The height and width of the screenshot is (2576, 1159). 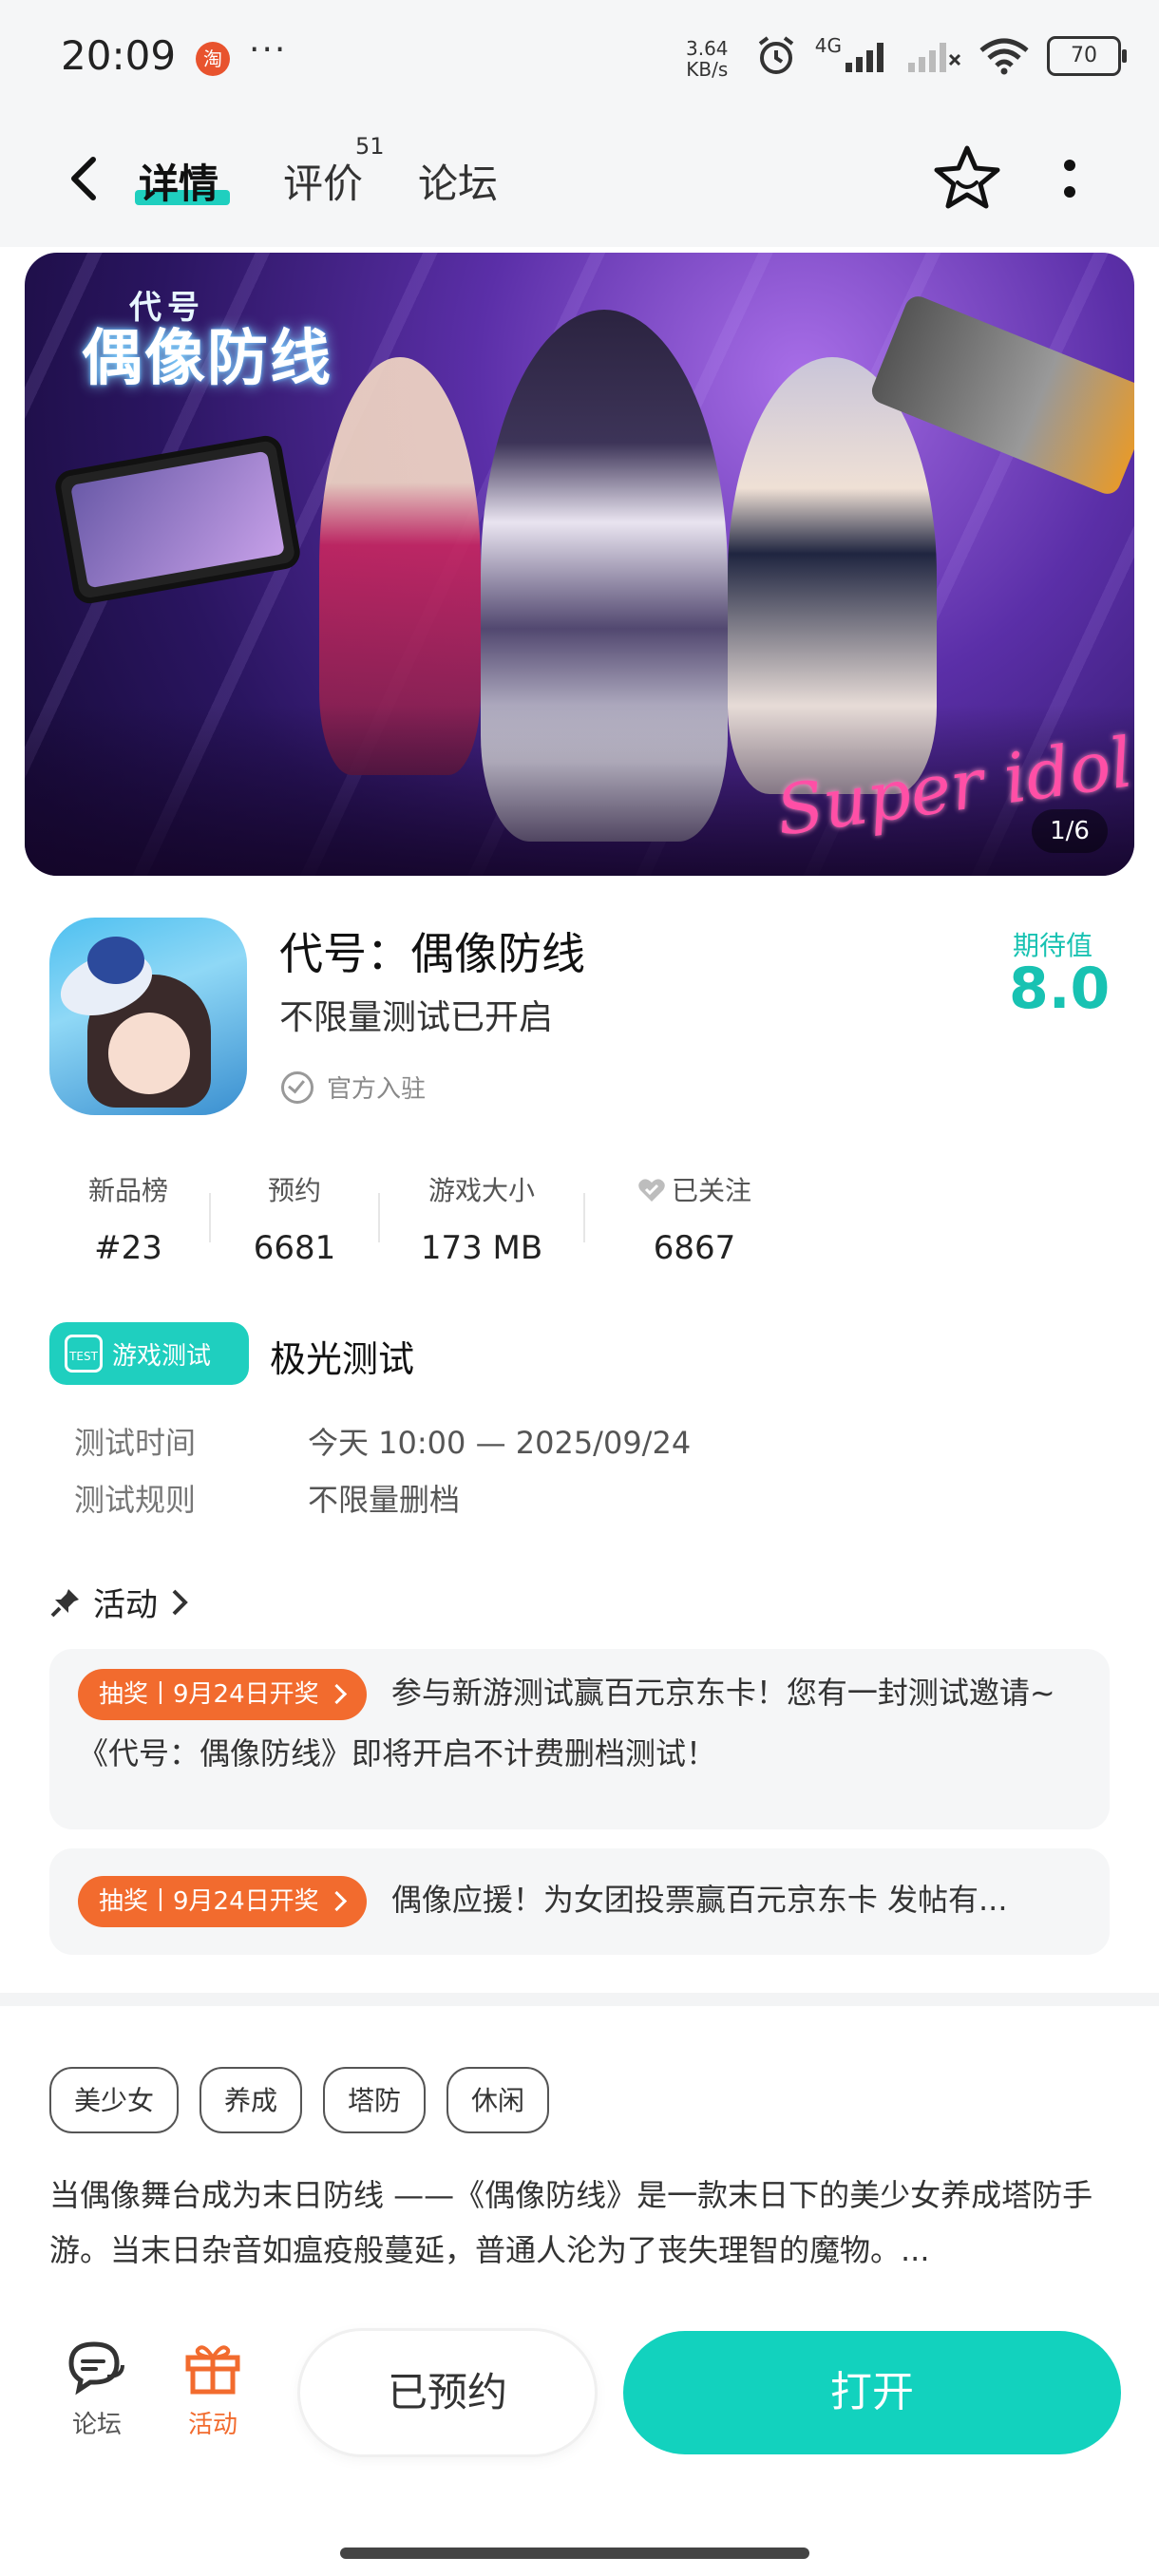 I want to click on stat-value: #23, so click(x=128, y=1248).